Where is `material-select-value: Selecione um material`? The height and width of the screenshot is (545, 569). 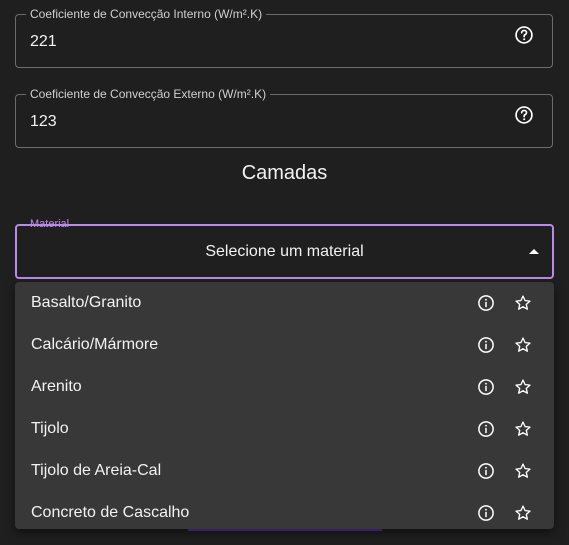
material-select-value: Selecione um material is located at coordinates (284, 251).